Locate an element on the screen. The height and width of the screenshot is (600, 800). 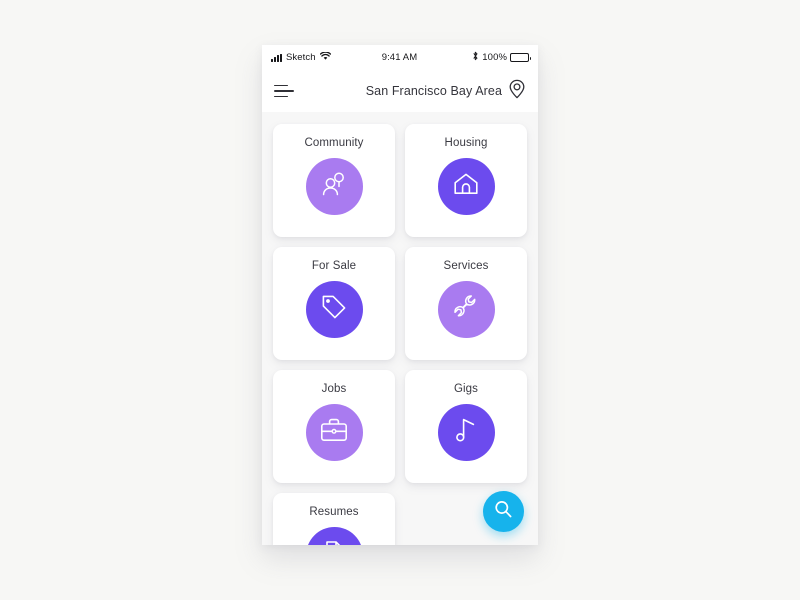
category-card-housing: Housing is located at coordinates (466, 180).